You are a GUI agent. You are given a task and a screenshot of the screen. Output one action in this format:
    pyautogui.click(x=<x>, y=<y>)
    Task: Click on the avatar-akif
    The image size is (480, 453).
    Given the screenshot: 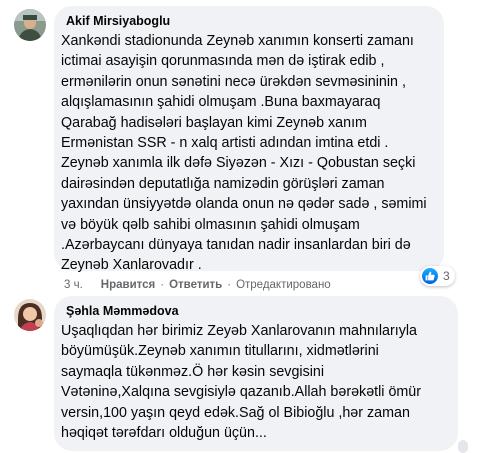 What is the action you would take?
    pyautogui.click(x=30, y=25)
    